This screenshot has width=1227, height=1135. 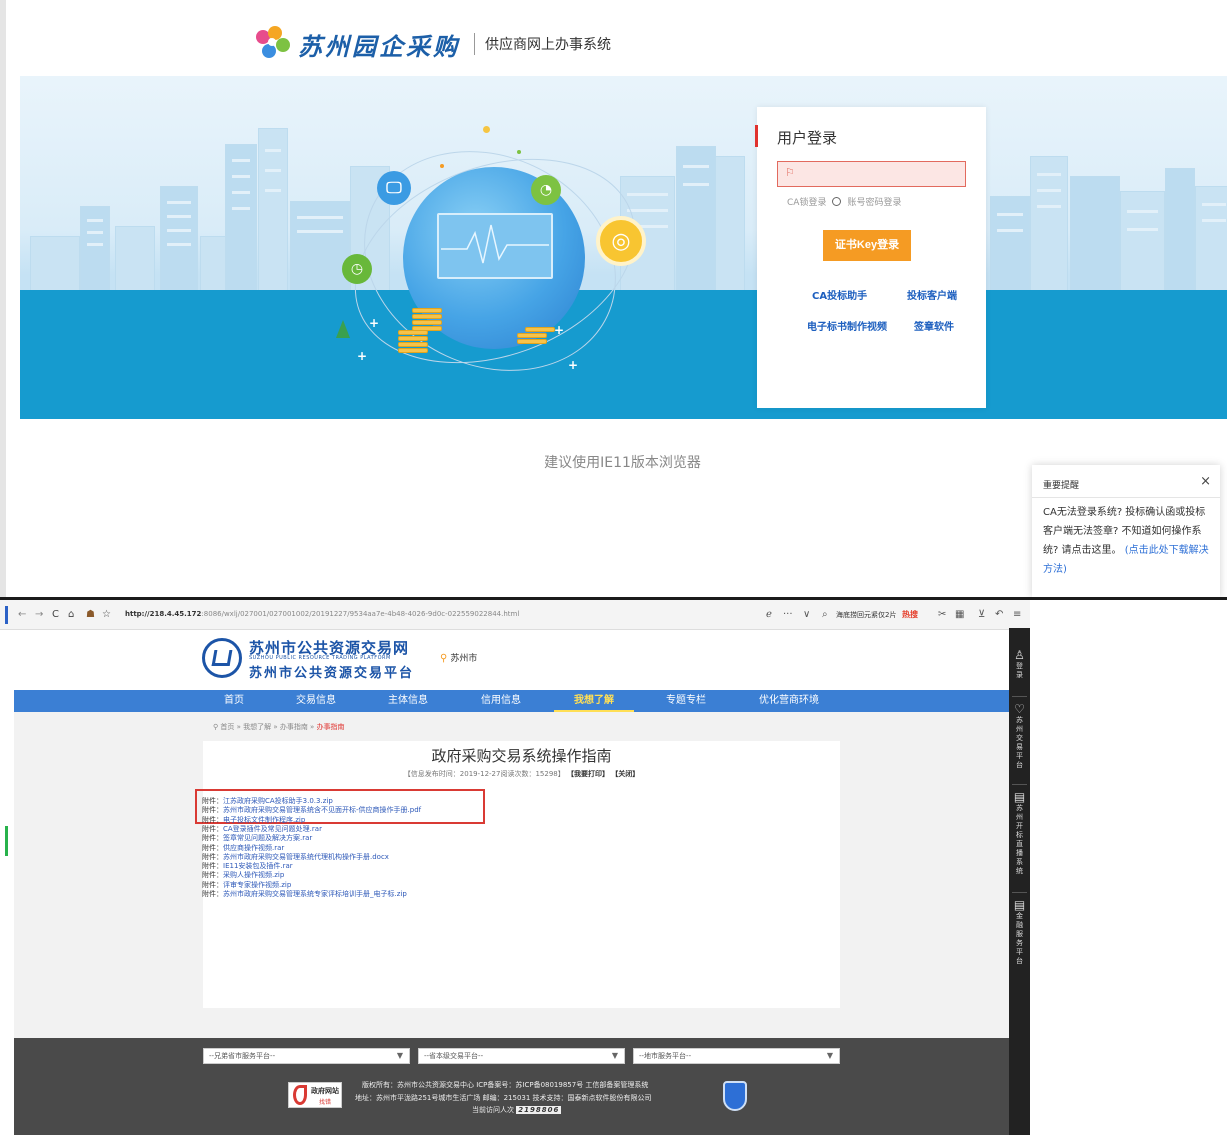 I want to click on ie-mode-icon: ℯ, so click(x=769, y=614).